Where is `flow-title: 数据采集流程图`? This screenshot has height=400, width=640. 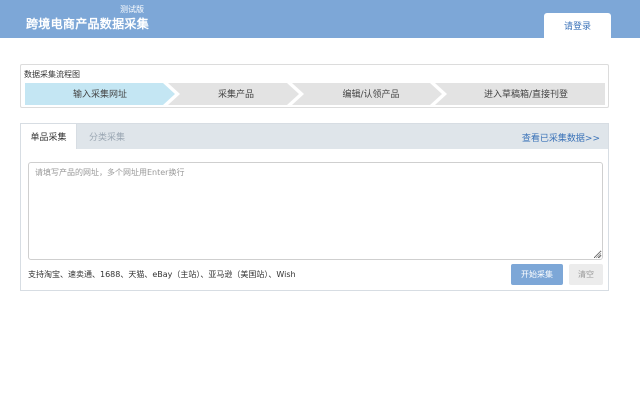
flow-title: 数据采集流程图 is located at coordinates (52, 74).